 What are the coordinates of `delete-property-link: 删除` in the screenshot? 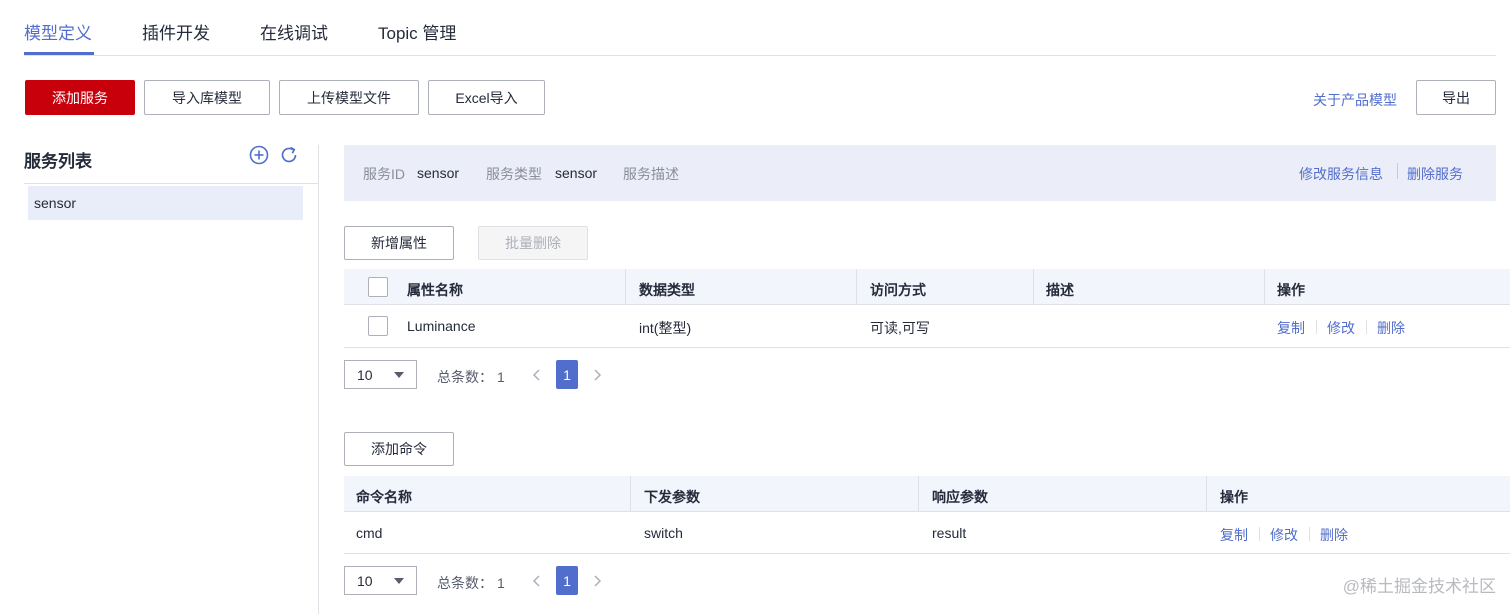 It's located at (1391, 328).